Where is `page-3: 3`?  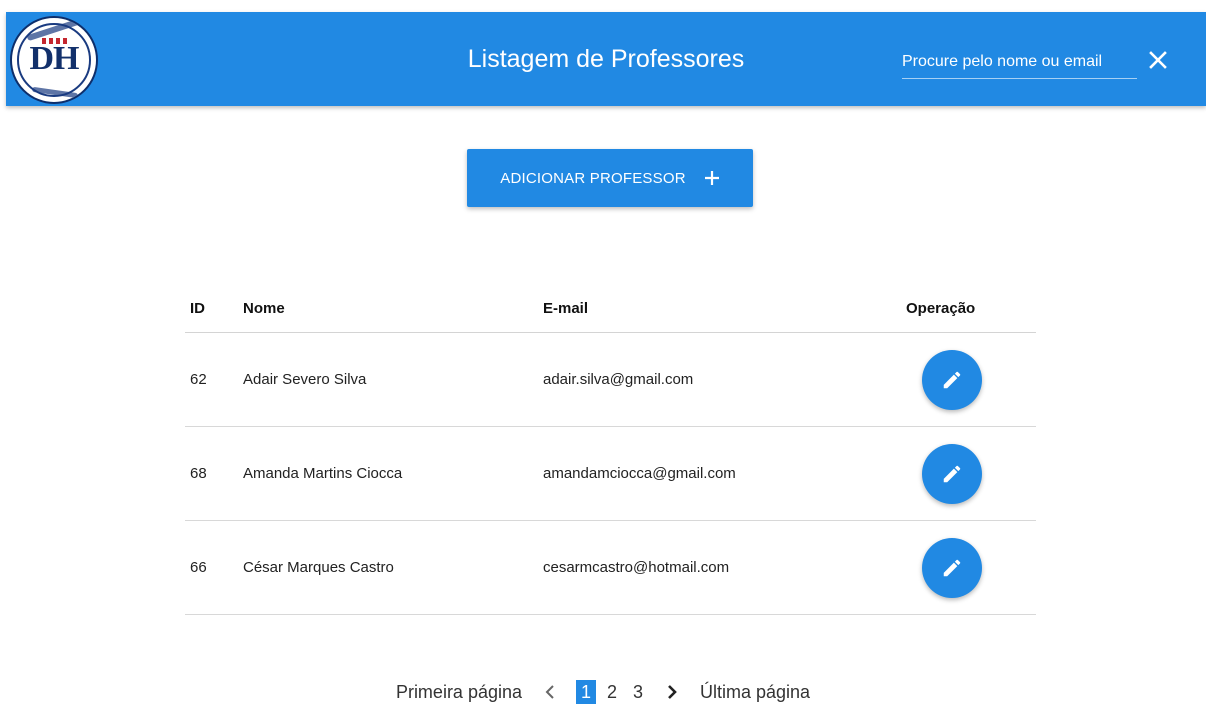 page-3: 3 is located at coordinates (638, 692).